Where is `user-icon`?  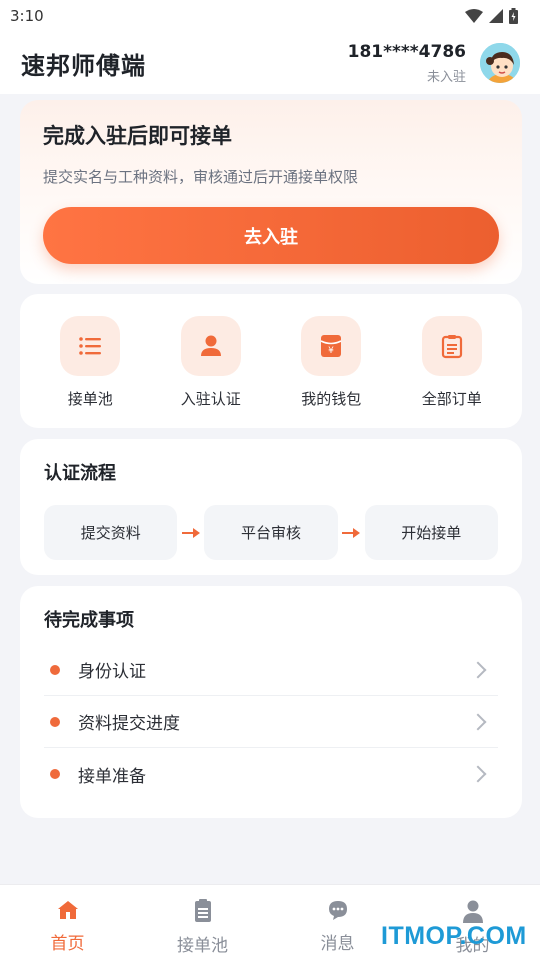 user-icon is located at coordinates (472, 911).